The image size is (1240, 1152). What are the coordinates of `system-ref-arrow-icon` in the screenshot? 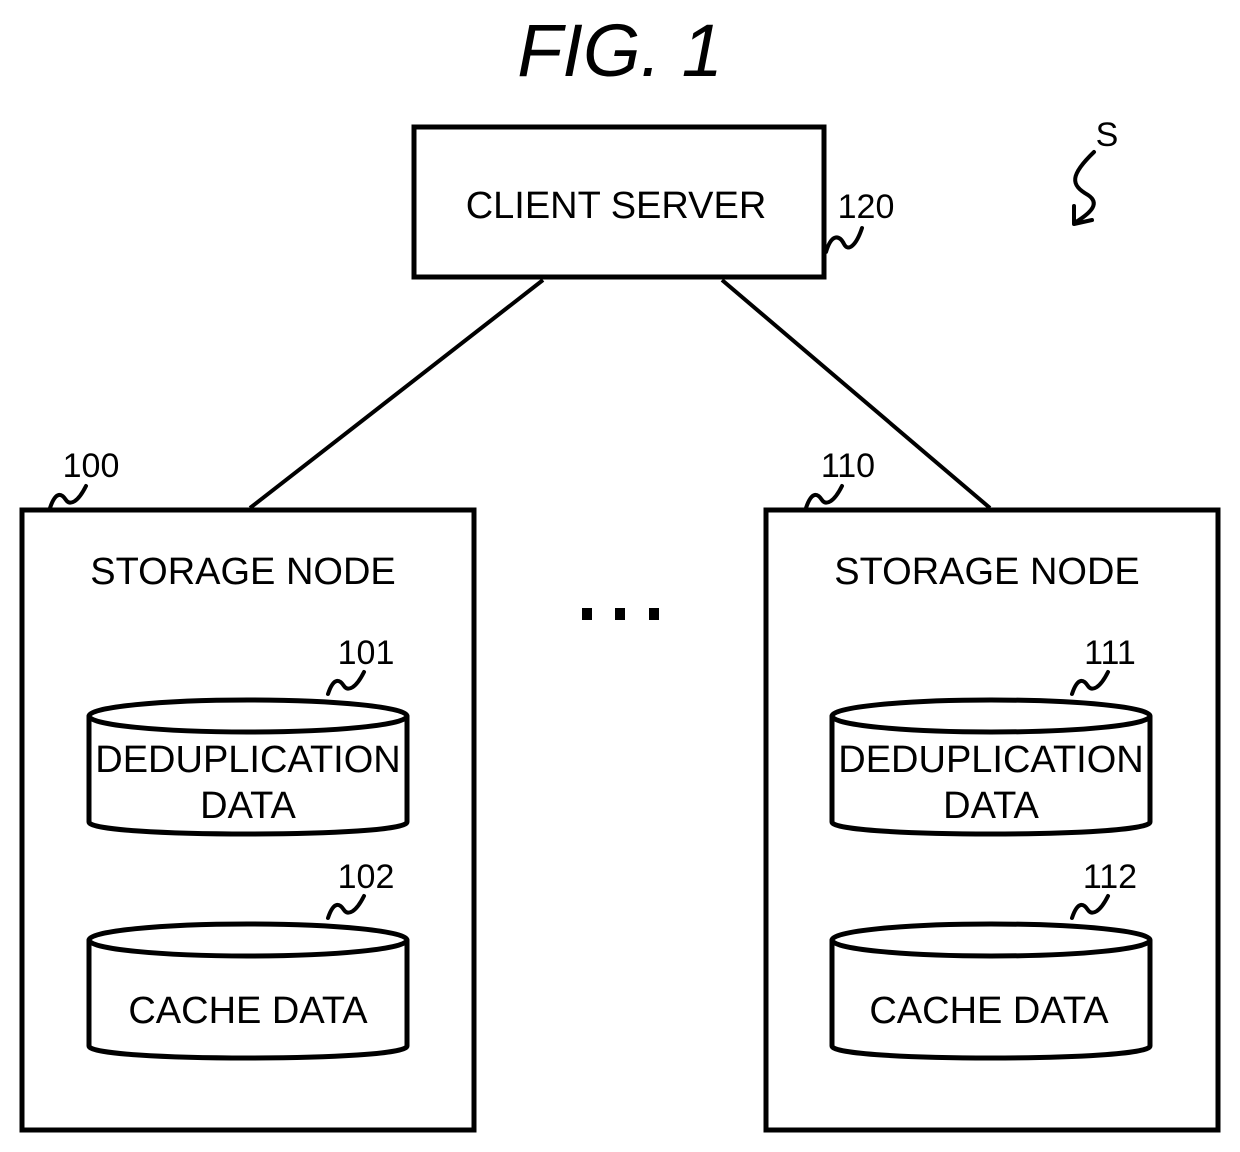 It's located at (1084, 188).